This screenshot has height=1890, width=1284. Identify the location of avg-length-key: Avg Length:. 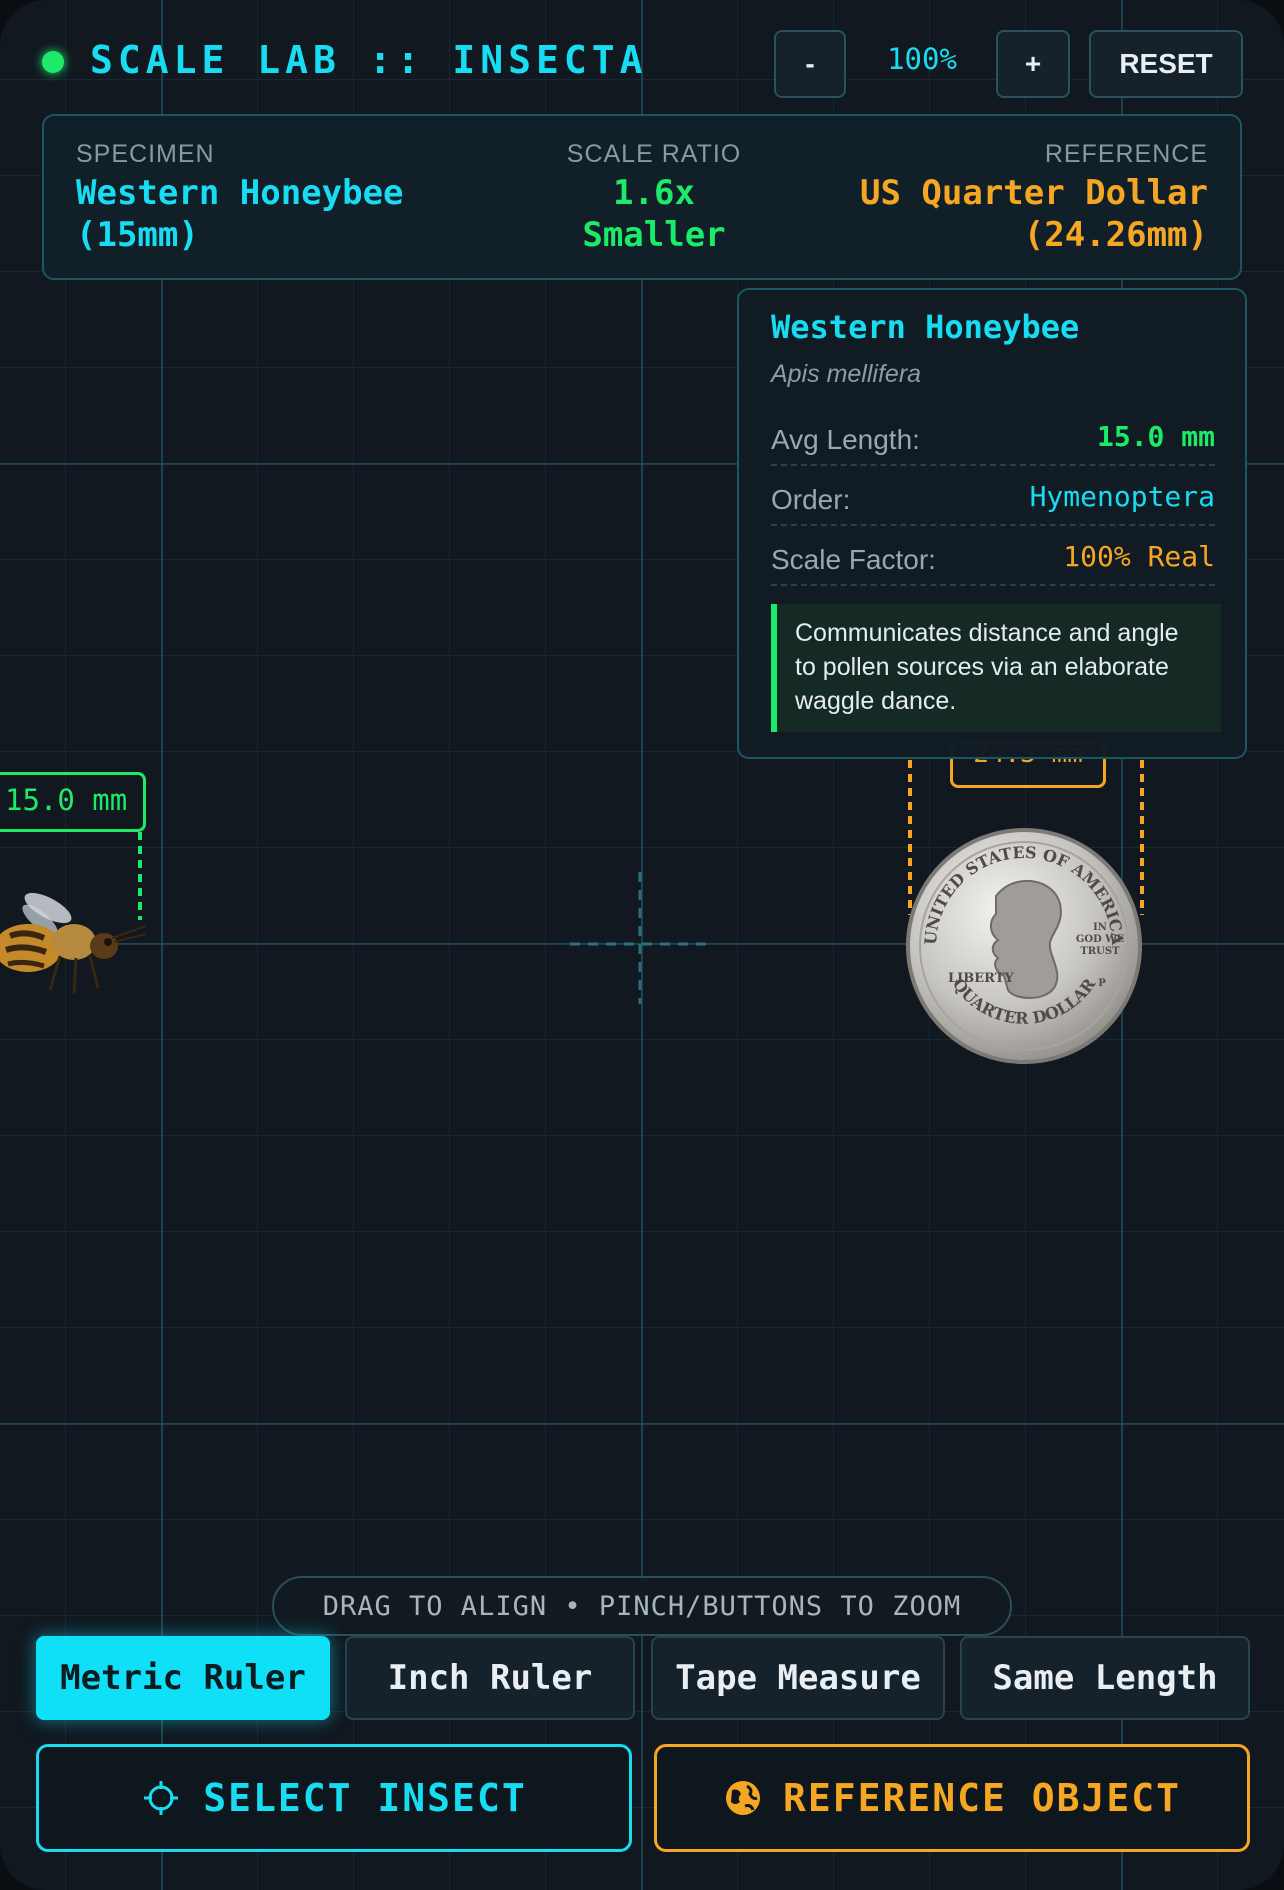
(845, 439).